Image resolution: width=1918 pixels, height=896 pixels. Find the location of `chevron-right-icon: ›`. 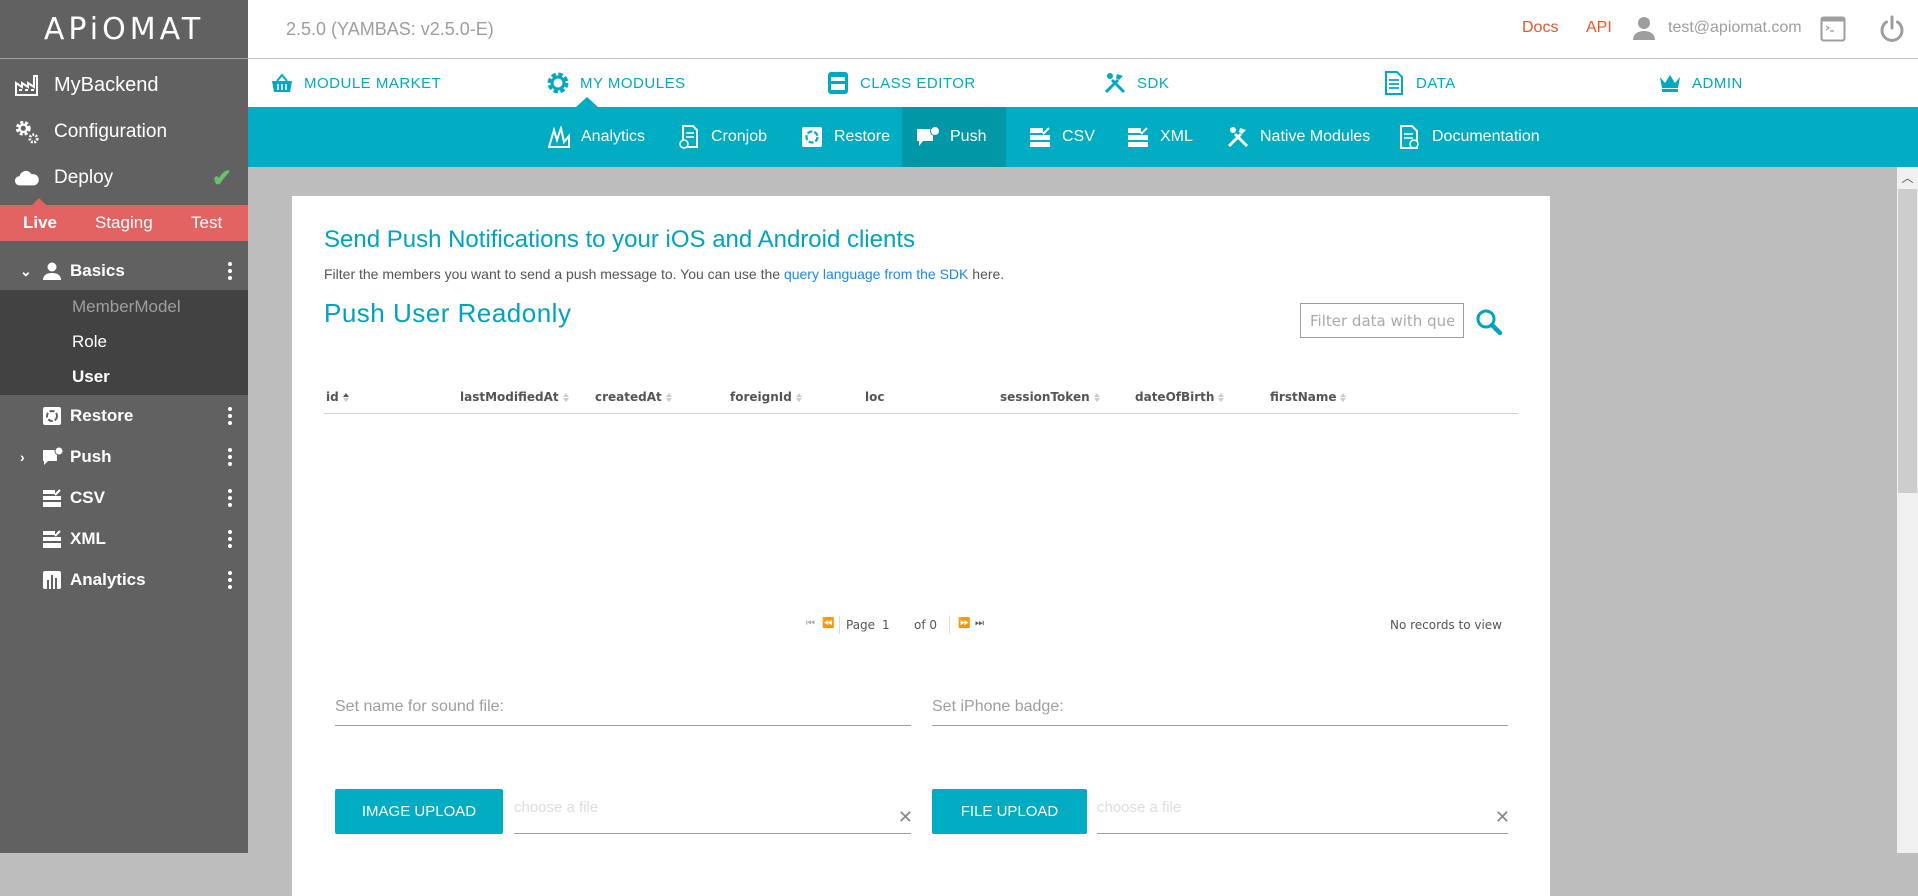

chevron-right-icon: › is located at coordinates (22, 457).